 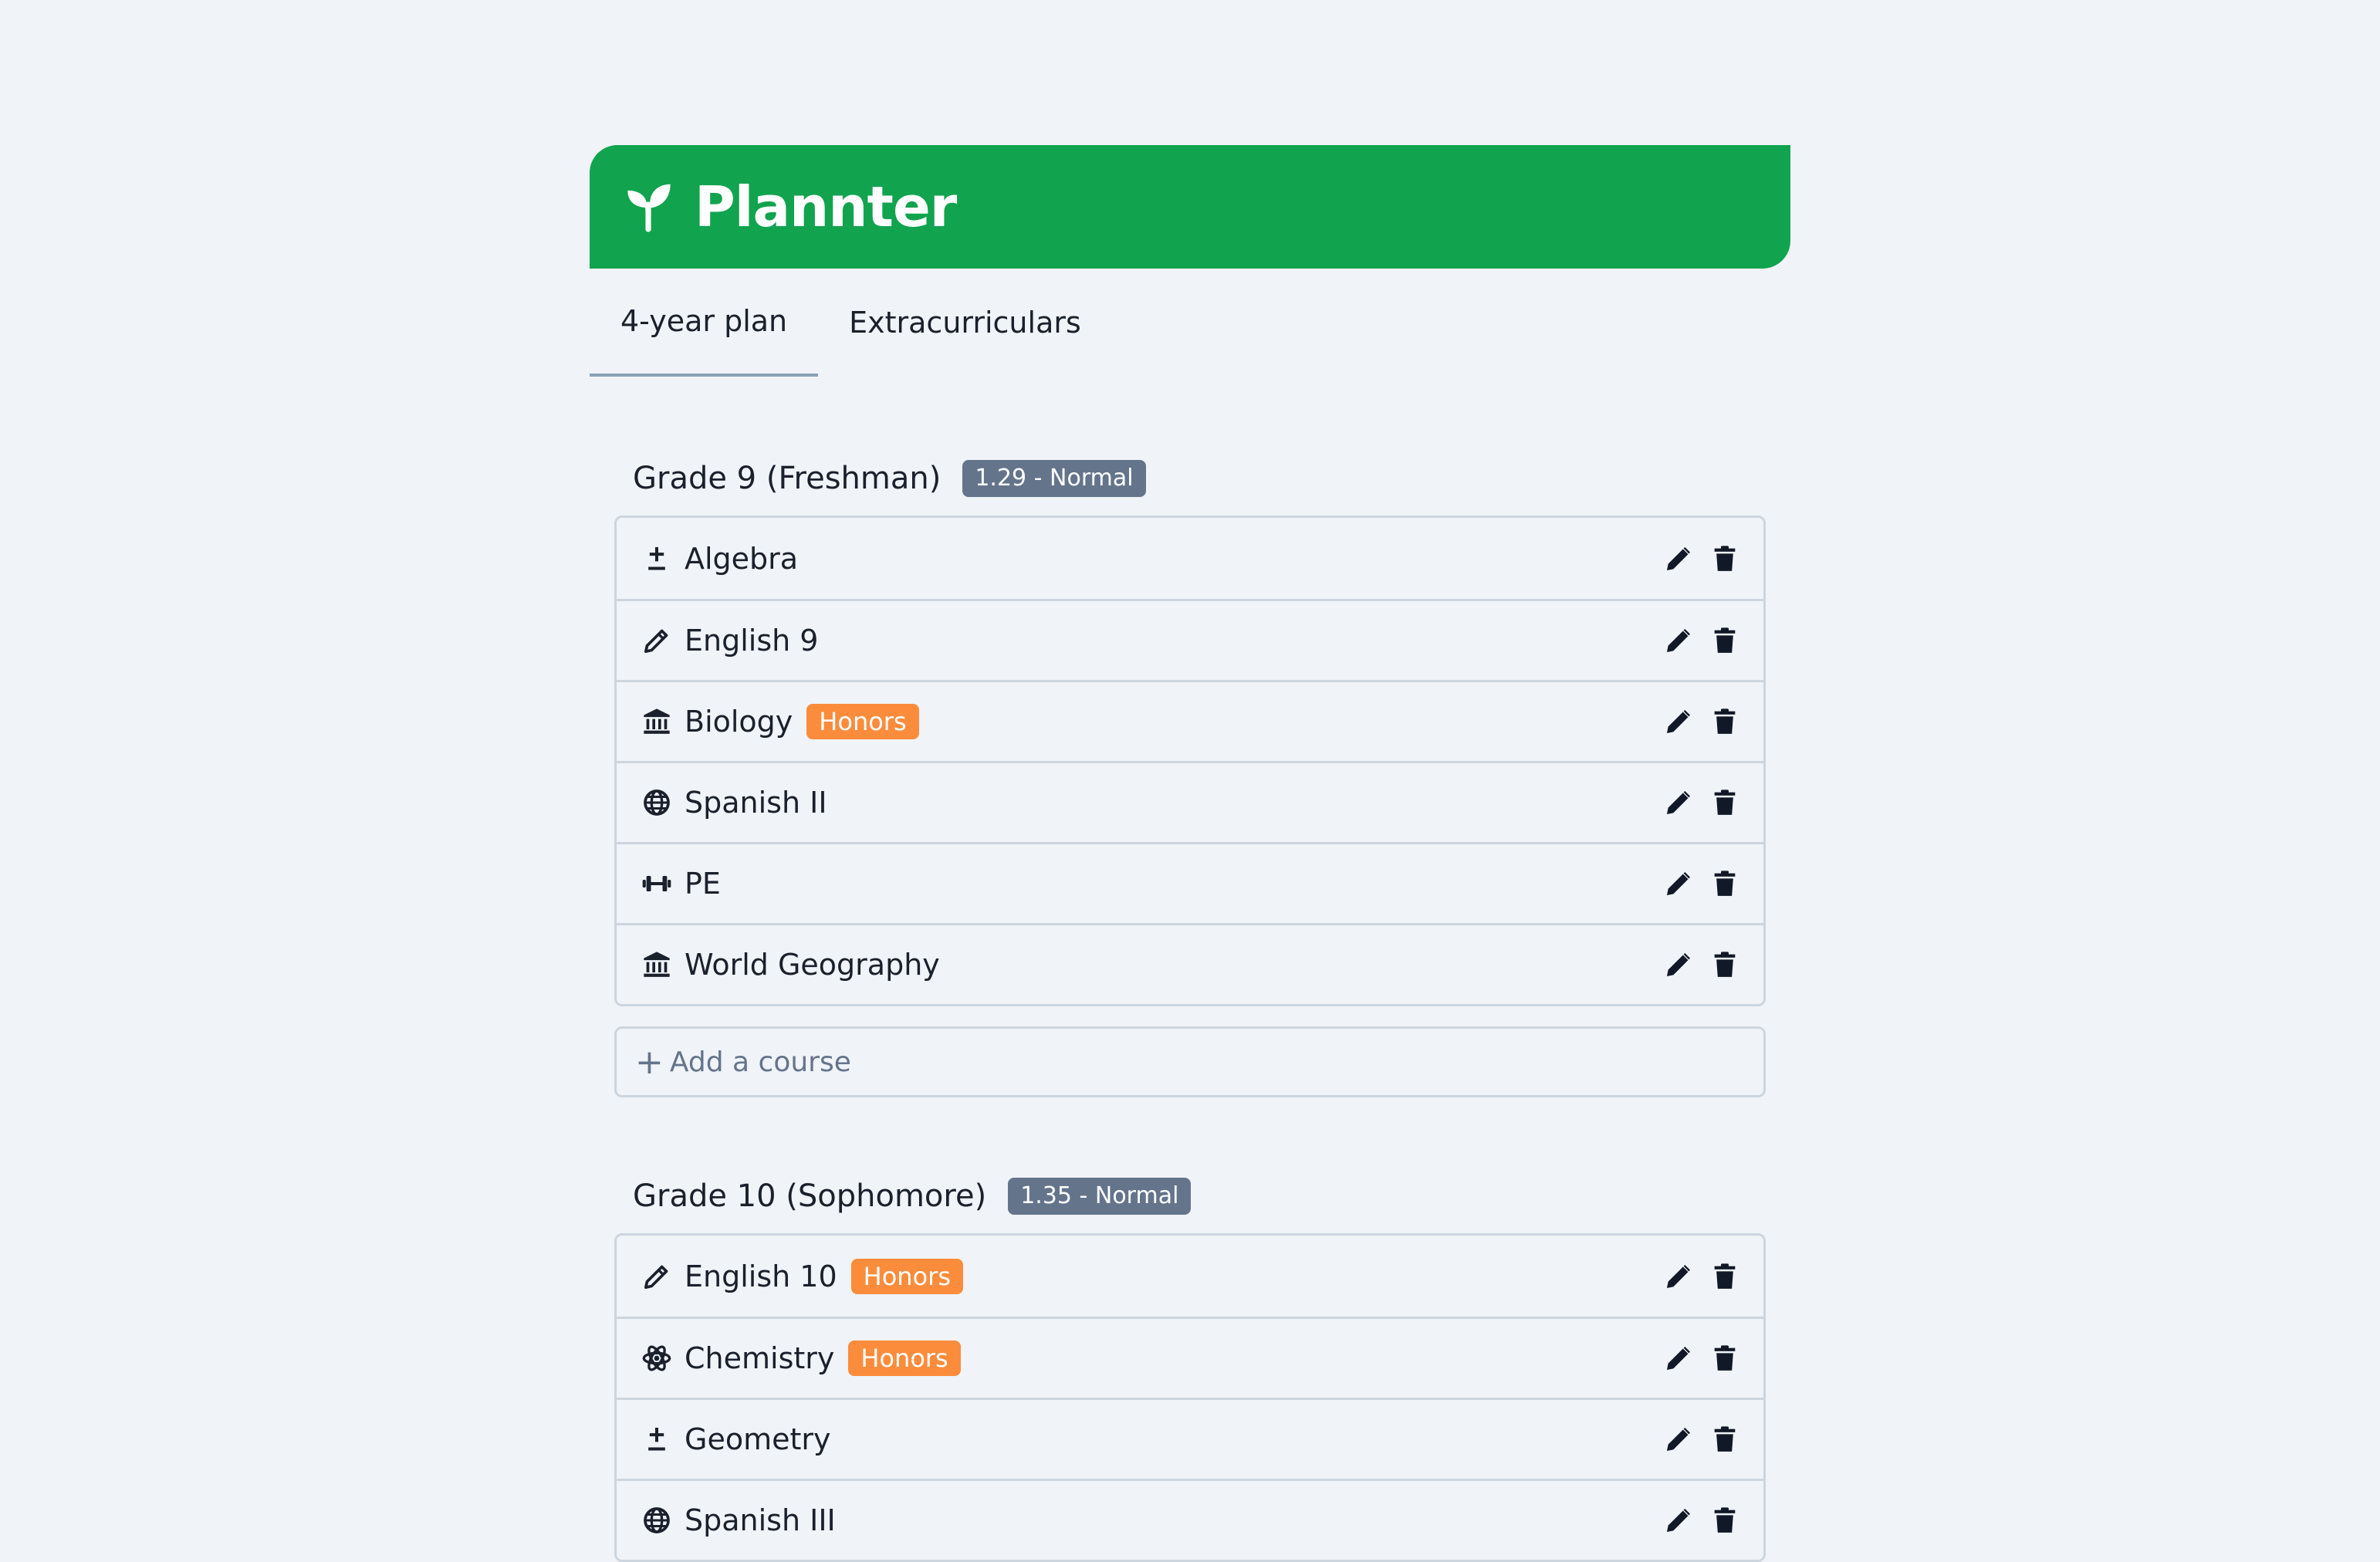 What do you see at coordinates (965, 323) in the screenshot?
I see `tab-extracurriculars: Extracurriculars` at bounding box center [965, 323].